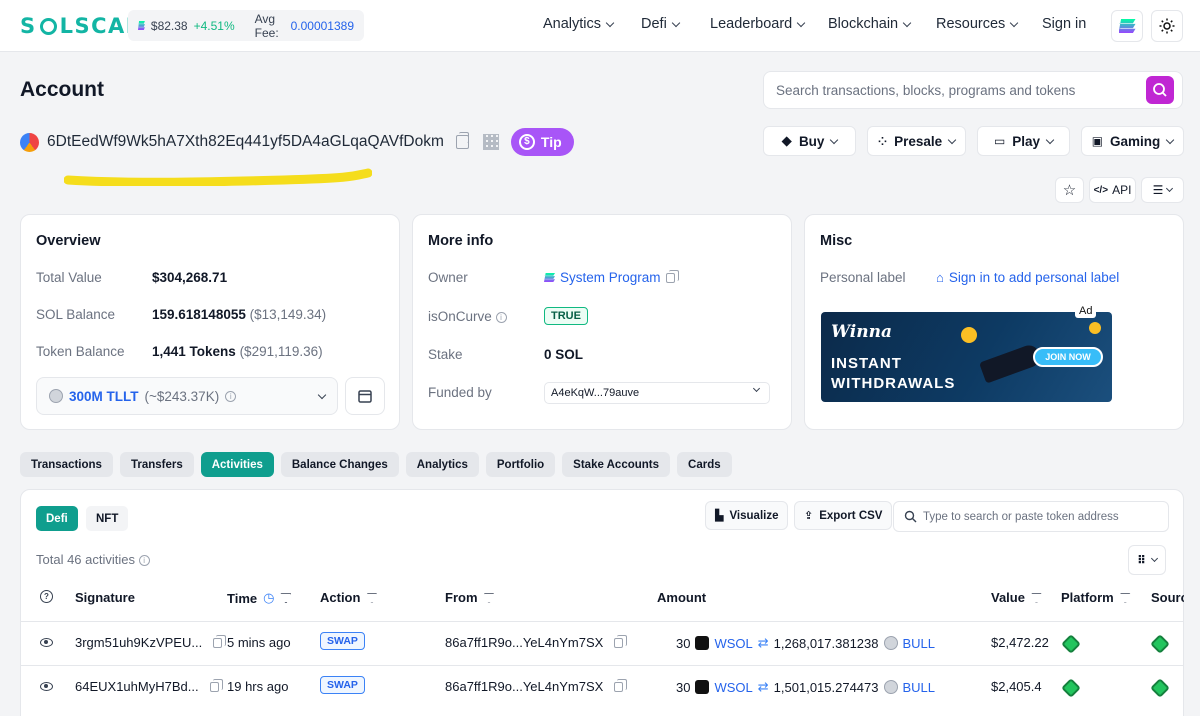 This screenshot has width=1200, height=716. What do you see at coordinates (1158, 190) in the screenshot?
I see `list-icon: ☰` at bounding box center [1158, 190].